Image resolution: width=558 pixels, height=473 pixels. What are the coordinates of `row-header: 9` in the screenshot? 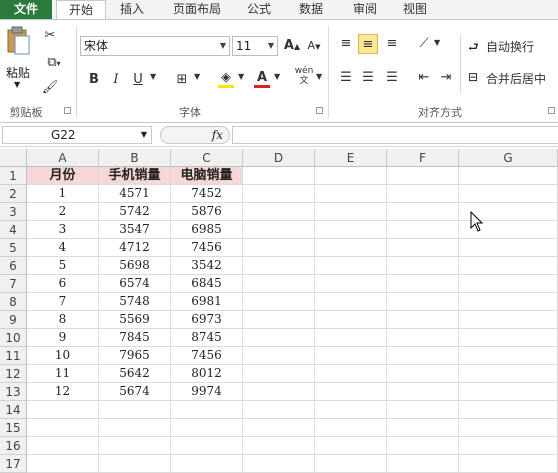 It's located at (13, 320).